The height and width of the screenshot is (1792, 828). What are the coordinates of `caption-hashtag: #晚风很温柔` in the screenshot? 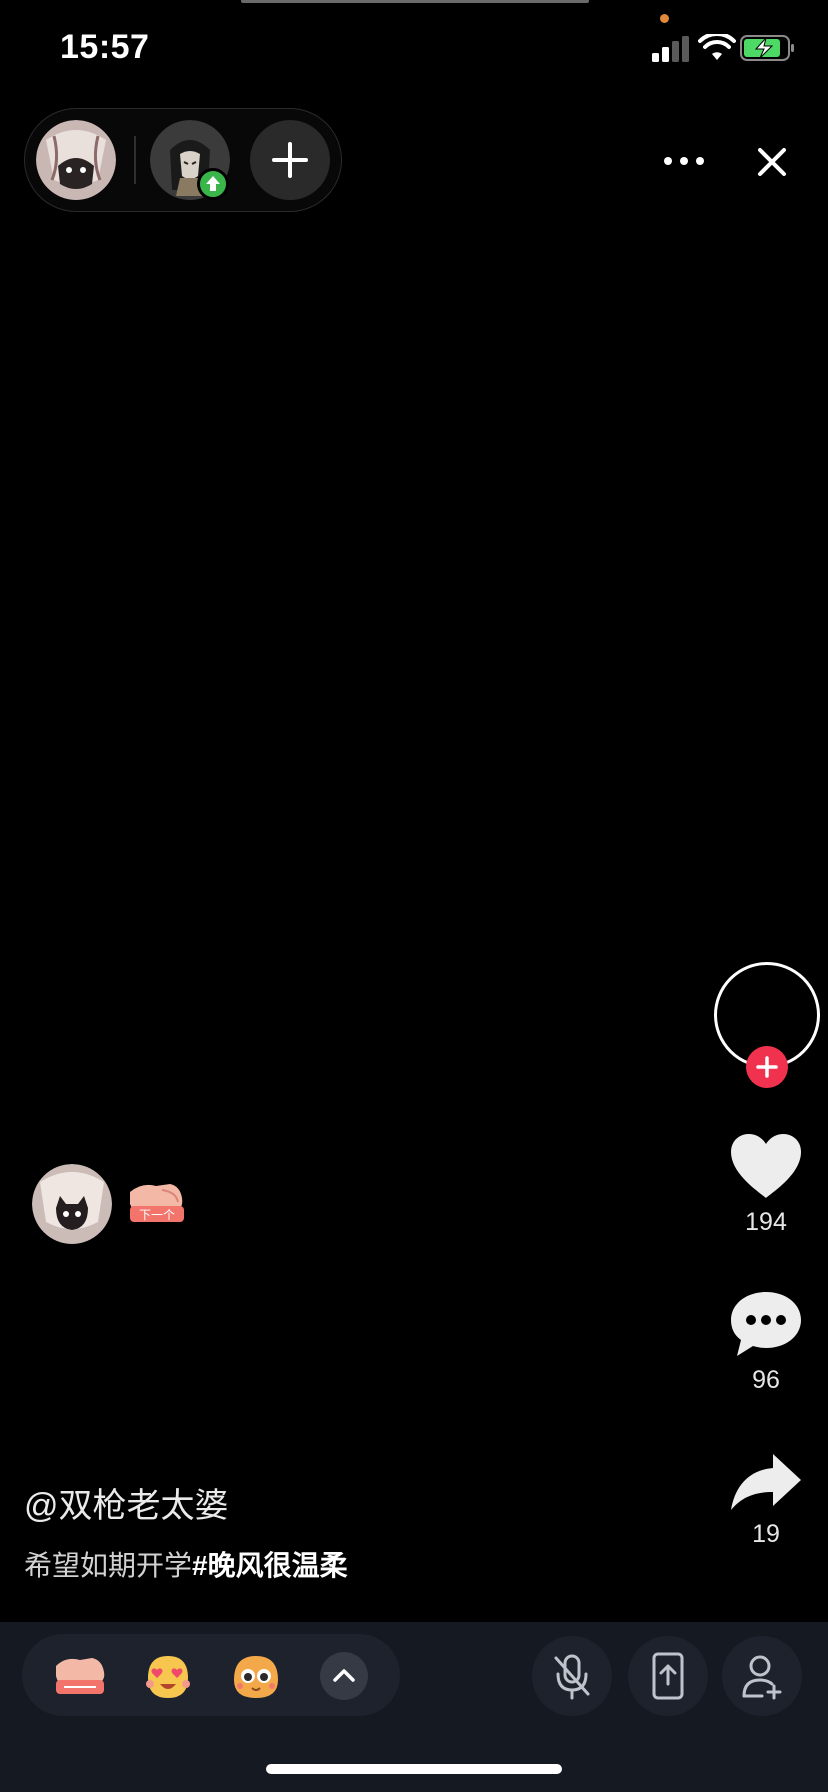 It's located at (270, 1565).